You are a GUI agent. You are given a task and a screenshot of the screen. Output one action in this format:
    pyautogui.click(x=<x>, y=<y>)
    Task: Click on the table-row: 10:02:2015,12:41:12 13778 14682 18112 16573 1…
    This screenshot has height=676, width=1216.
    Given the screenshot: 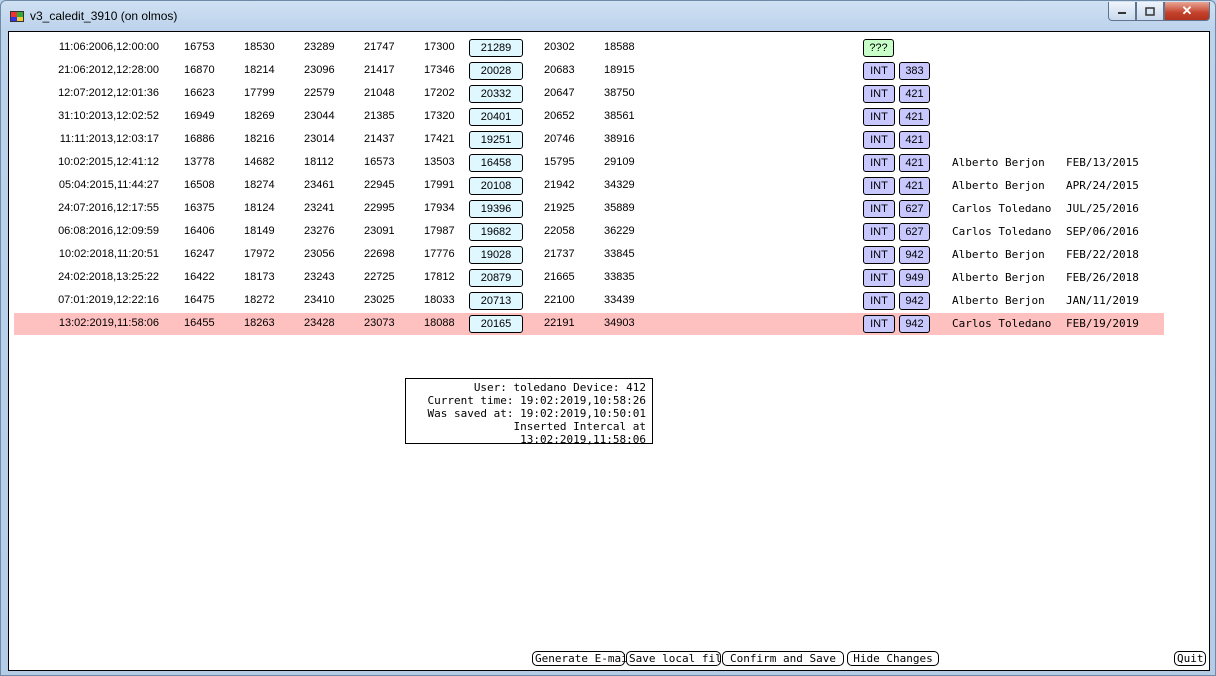 What is the action you would take?
    pyautogui.click(x=589, y=163)
    